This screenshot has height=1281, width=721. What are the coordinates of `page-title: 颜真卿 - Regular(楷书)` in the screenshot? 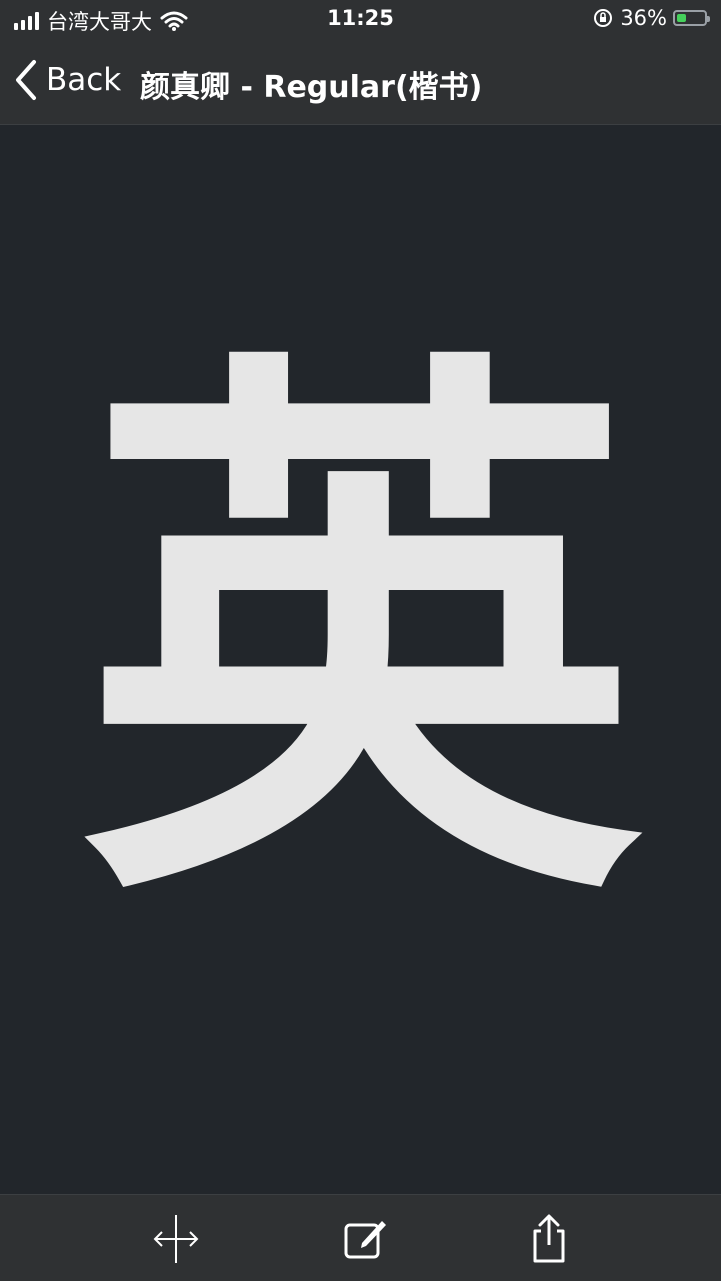 It's located at (311, 87).